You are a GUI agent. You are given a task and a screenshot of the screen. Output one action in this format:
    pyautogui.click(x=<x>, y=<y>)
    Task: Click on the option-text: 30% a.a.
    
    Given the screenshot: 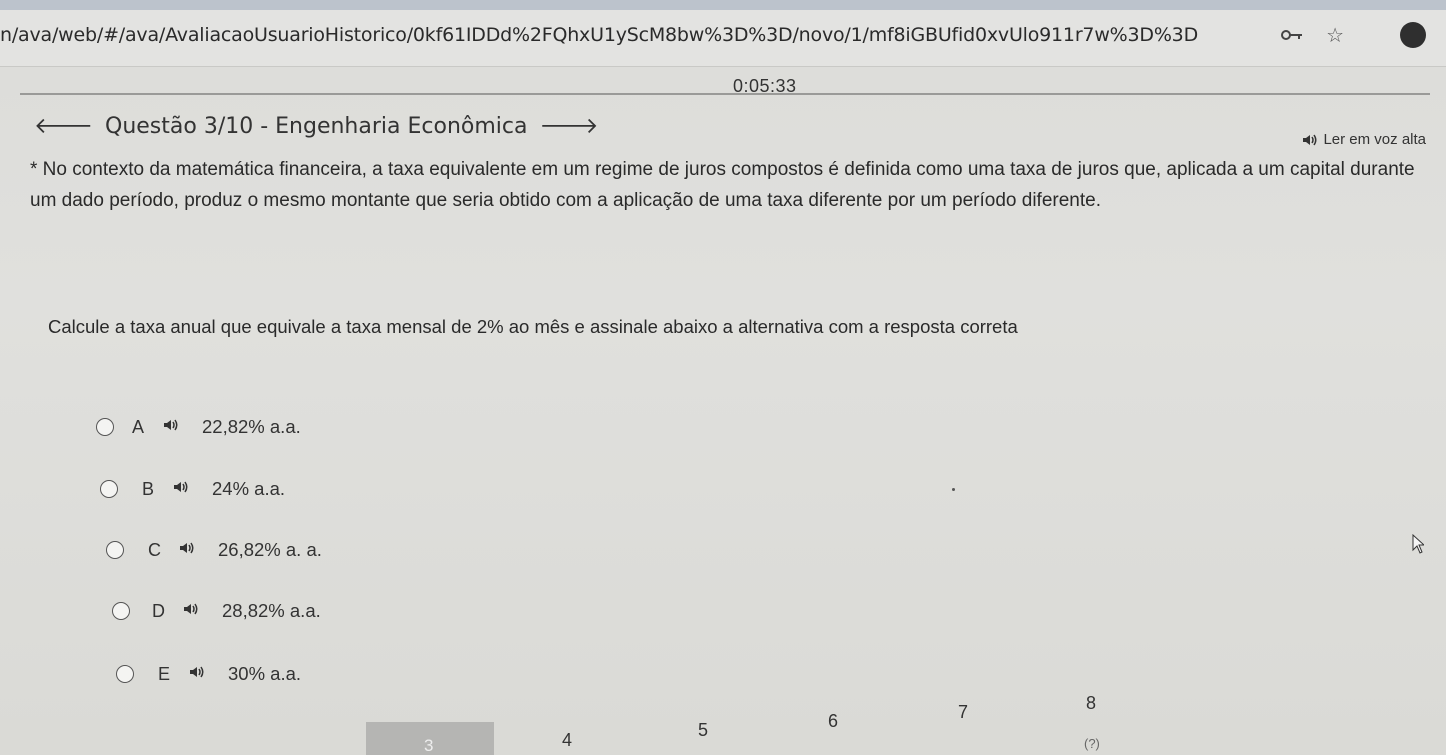 What is the action you would take?
    pyautogui.click(x=265, y=673)
    